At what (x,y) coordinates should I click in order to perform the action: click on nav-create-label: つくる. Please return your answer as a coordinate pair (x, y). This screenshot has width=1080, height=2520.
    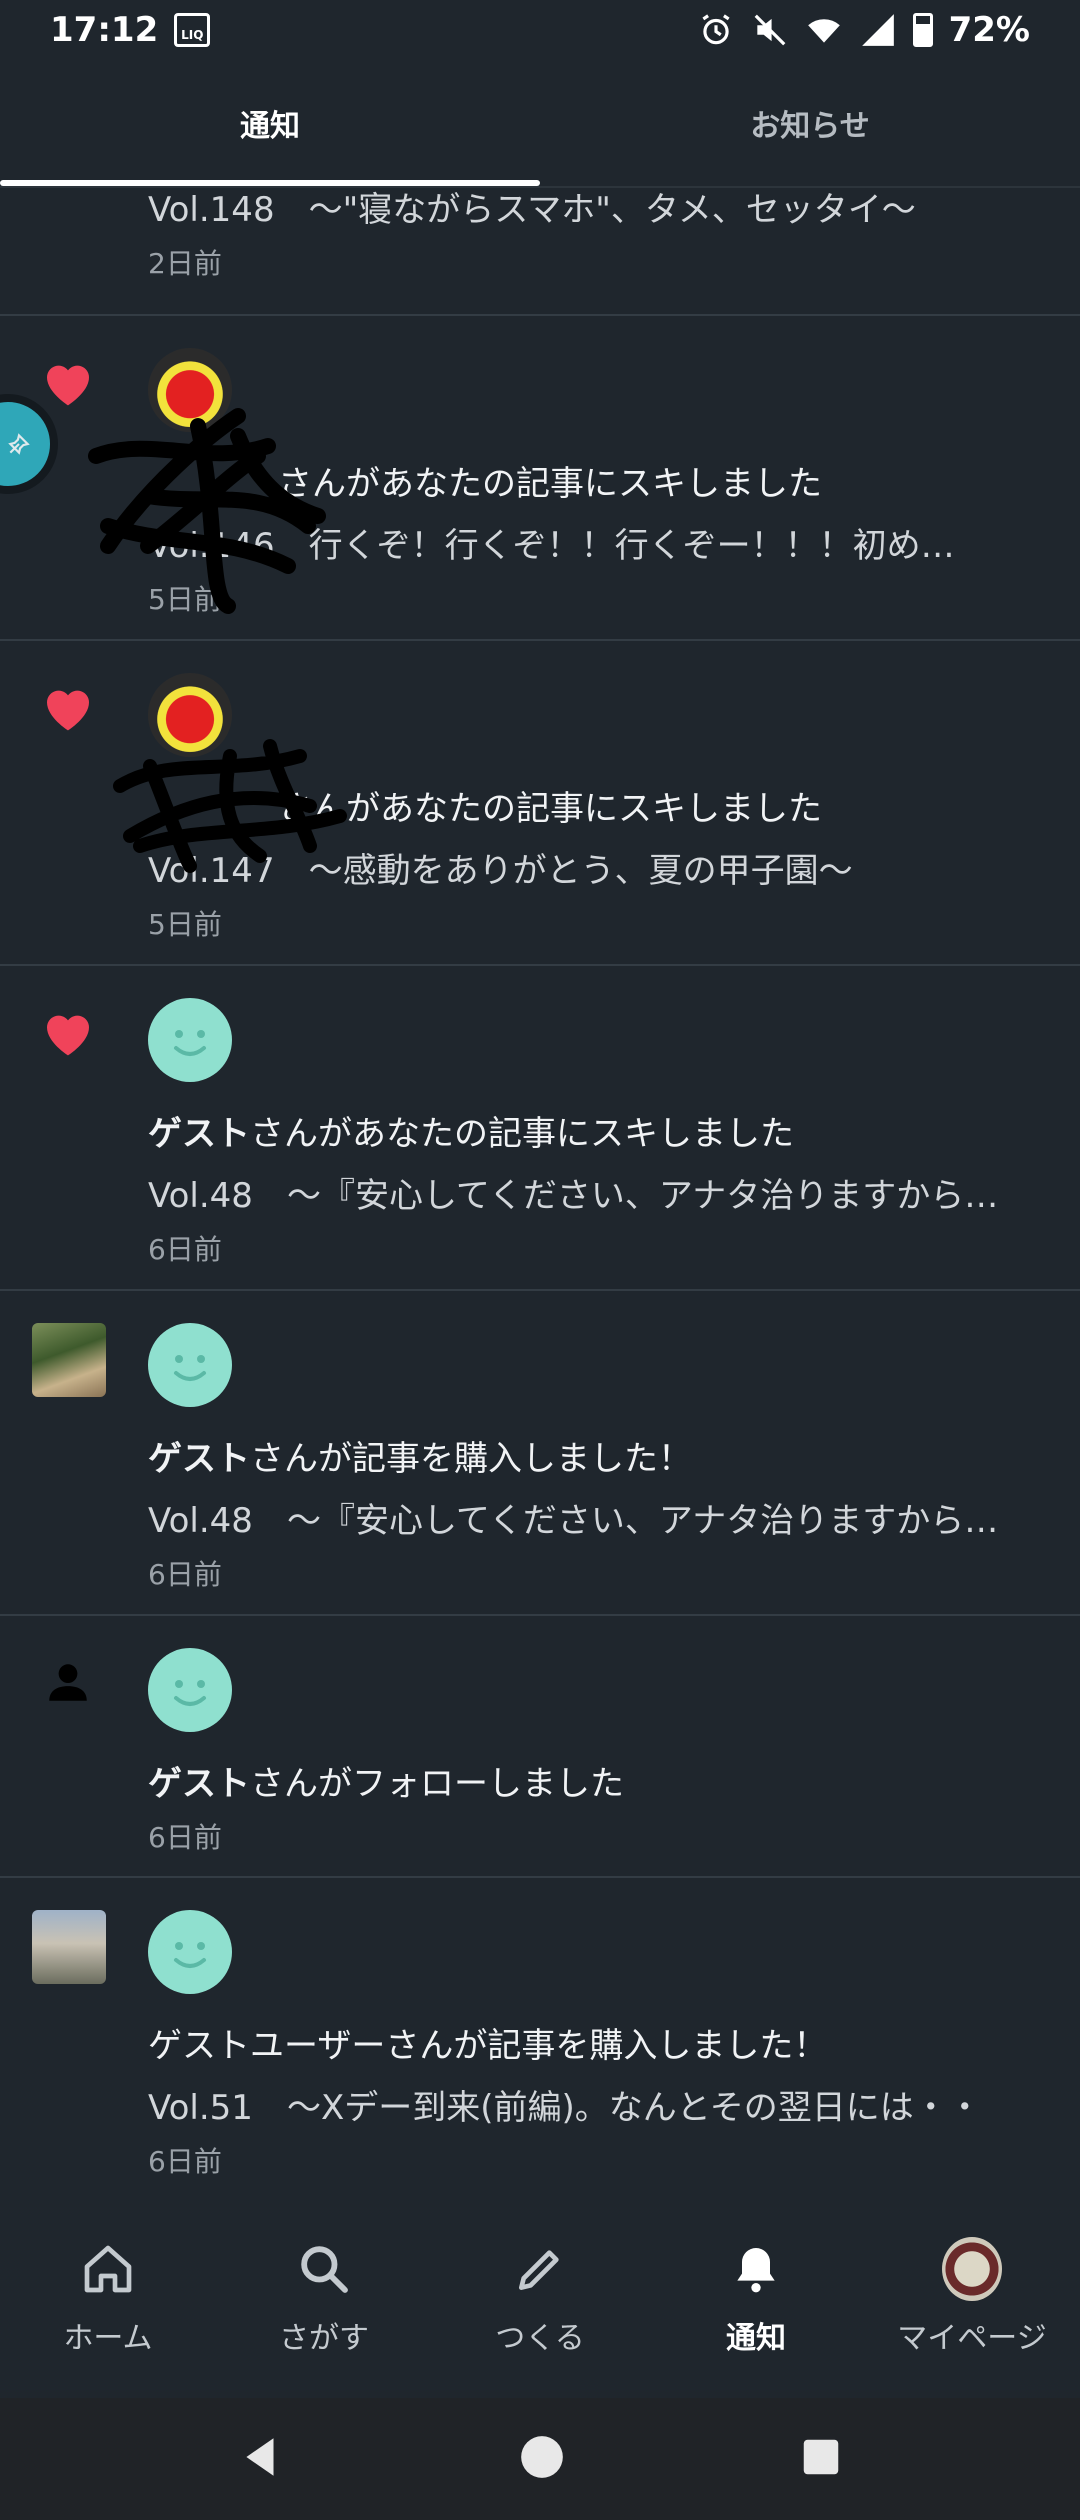
    Looking at the image, I should click on (540, 2338).